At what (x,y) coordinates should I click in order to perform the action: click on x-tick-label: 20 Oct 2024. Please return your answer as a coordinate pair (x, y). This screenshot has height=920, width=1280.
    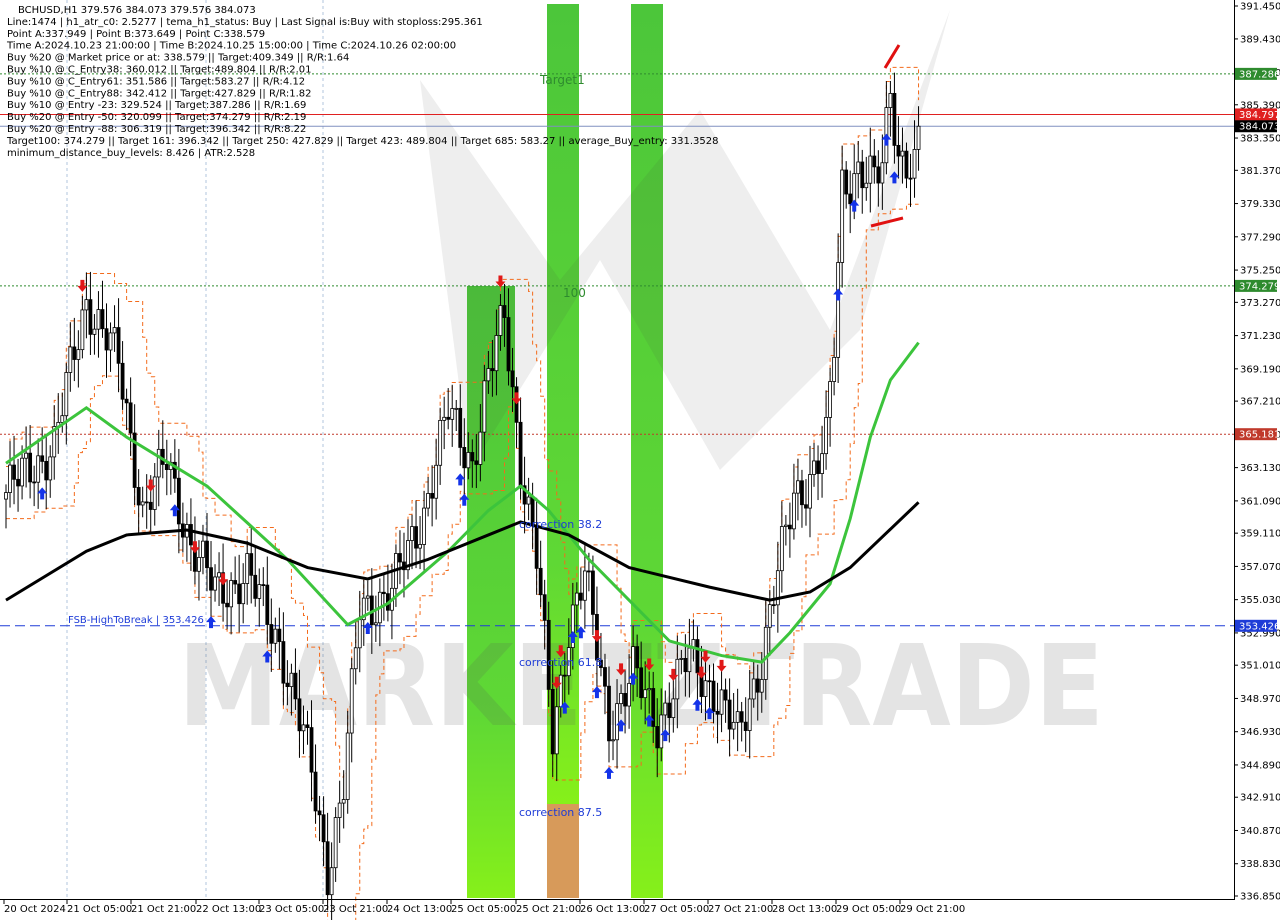
    Looking at the image, I should click on (35, 909).